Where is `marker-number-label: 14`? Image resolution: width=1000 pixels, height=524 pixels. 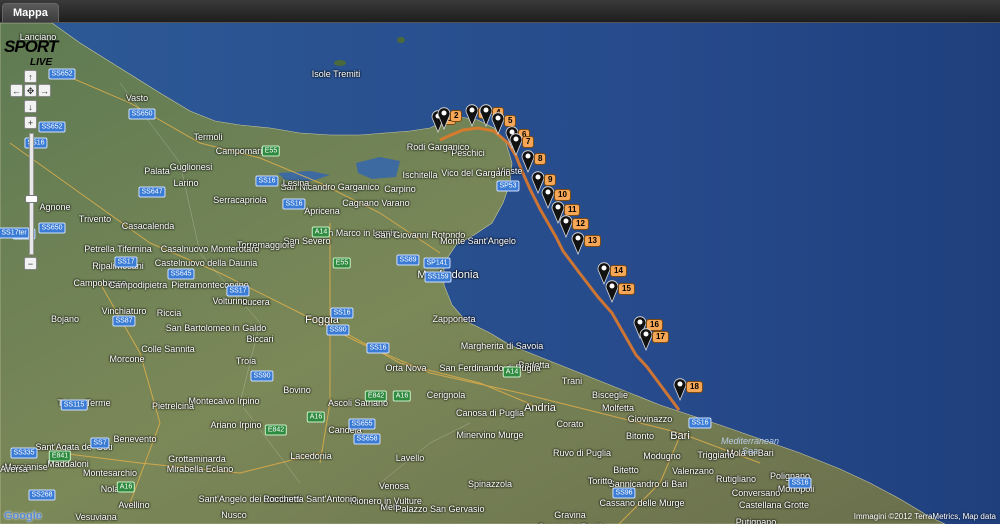 marker-number-label: 14 is located at coordinates (618, 271).